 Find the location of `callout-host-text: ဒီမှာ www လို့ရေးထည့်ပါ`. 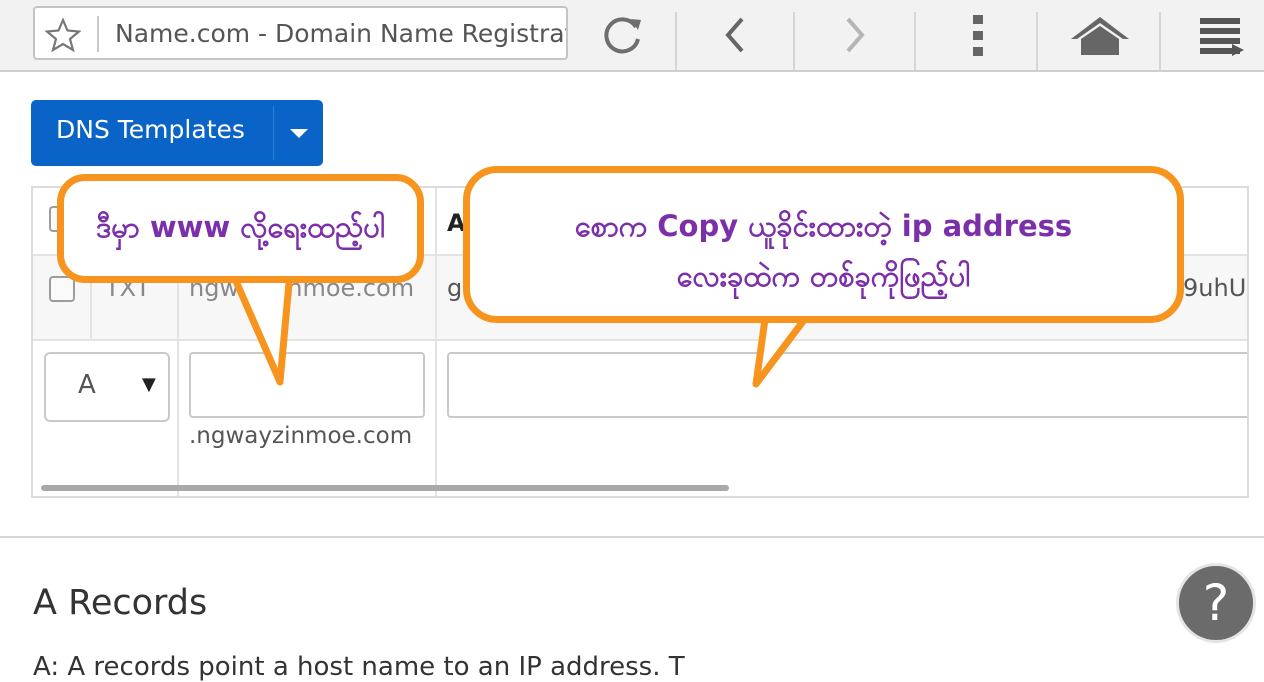

callout-host-text: ဒီမှာ www လို့ရေးထည့်ပါ is located at coordinates (240, 227).